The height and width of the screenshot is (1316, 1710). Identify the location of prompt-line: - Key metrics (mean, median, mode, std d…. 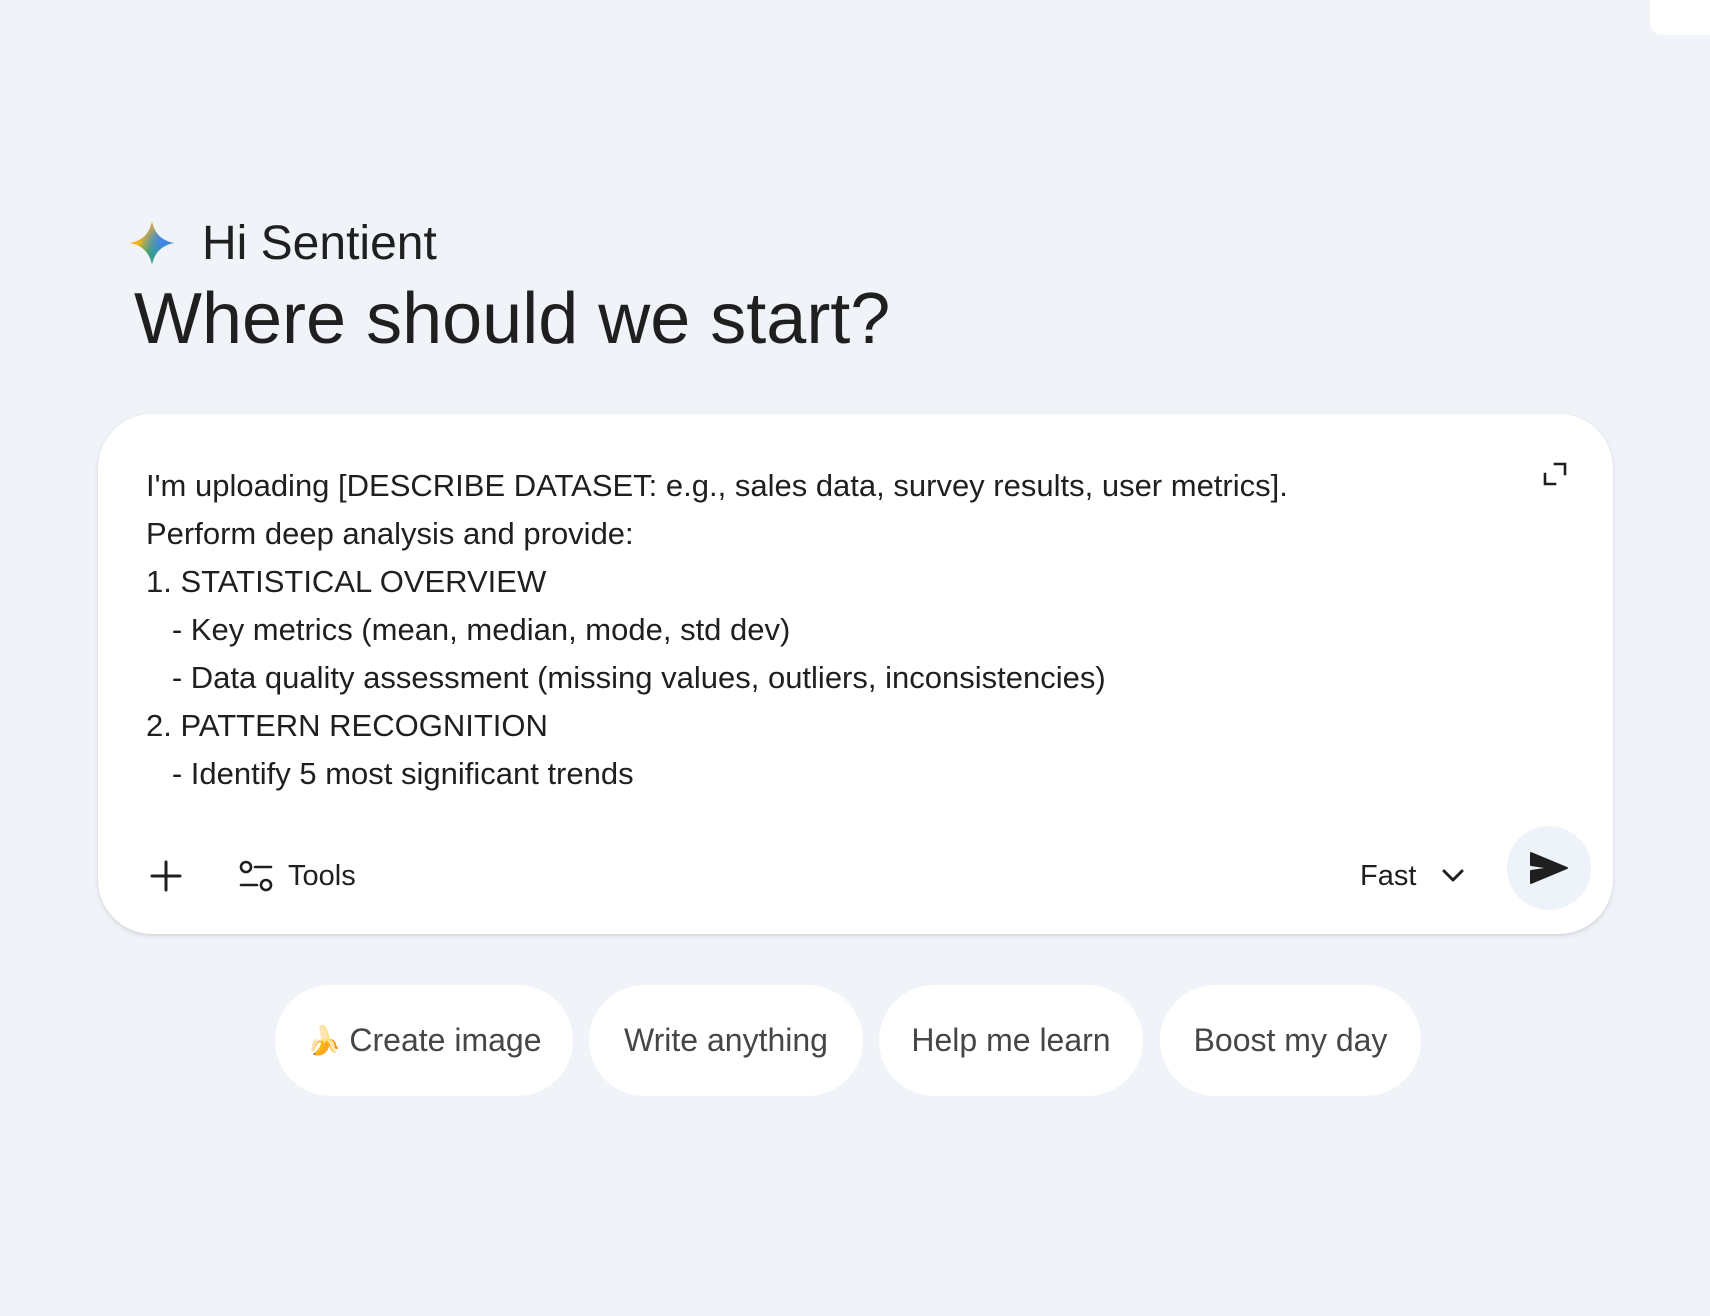
(468, 629).